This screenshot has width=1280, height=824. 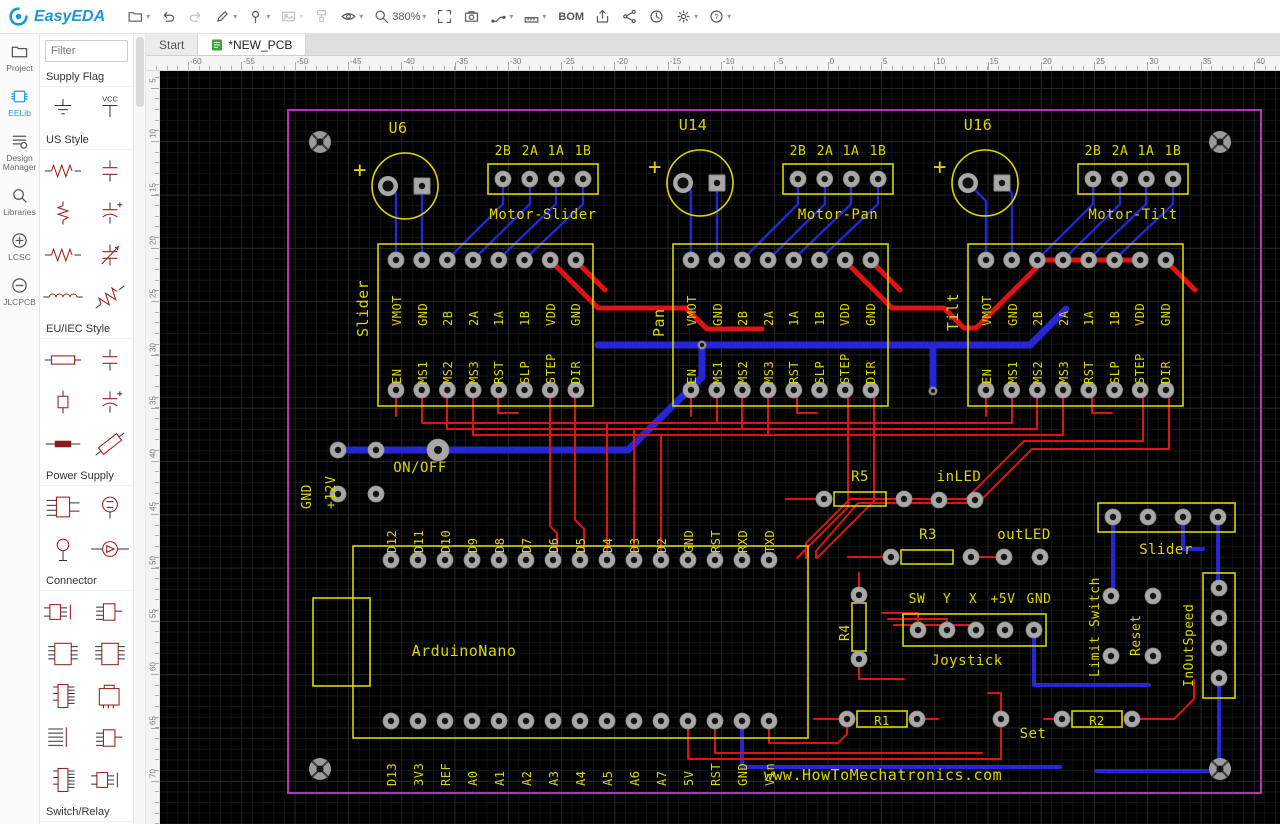 What do you see at coordinates (63, 213) in the screenshot?
I see `palette-item-res-us-v` at bounding box center [63, 213].